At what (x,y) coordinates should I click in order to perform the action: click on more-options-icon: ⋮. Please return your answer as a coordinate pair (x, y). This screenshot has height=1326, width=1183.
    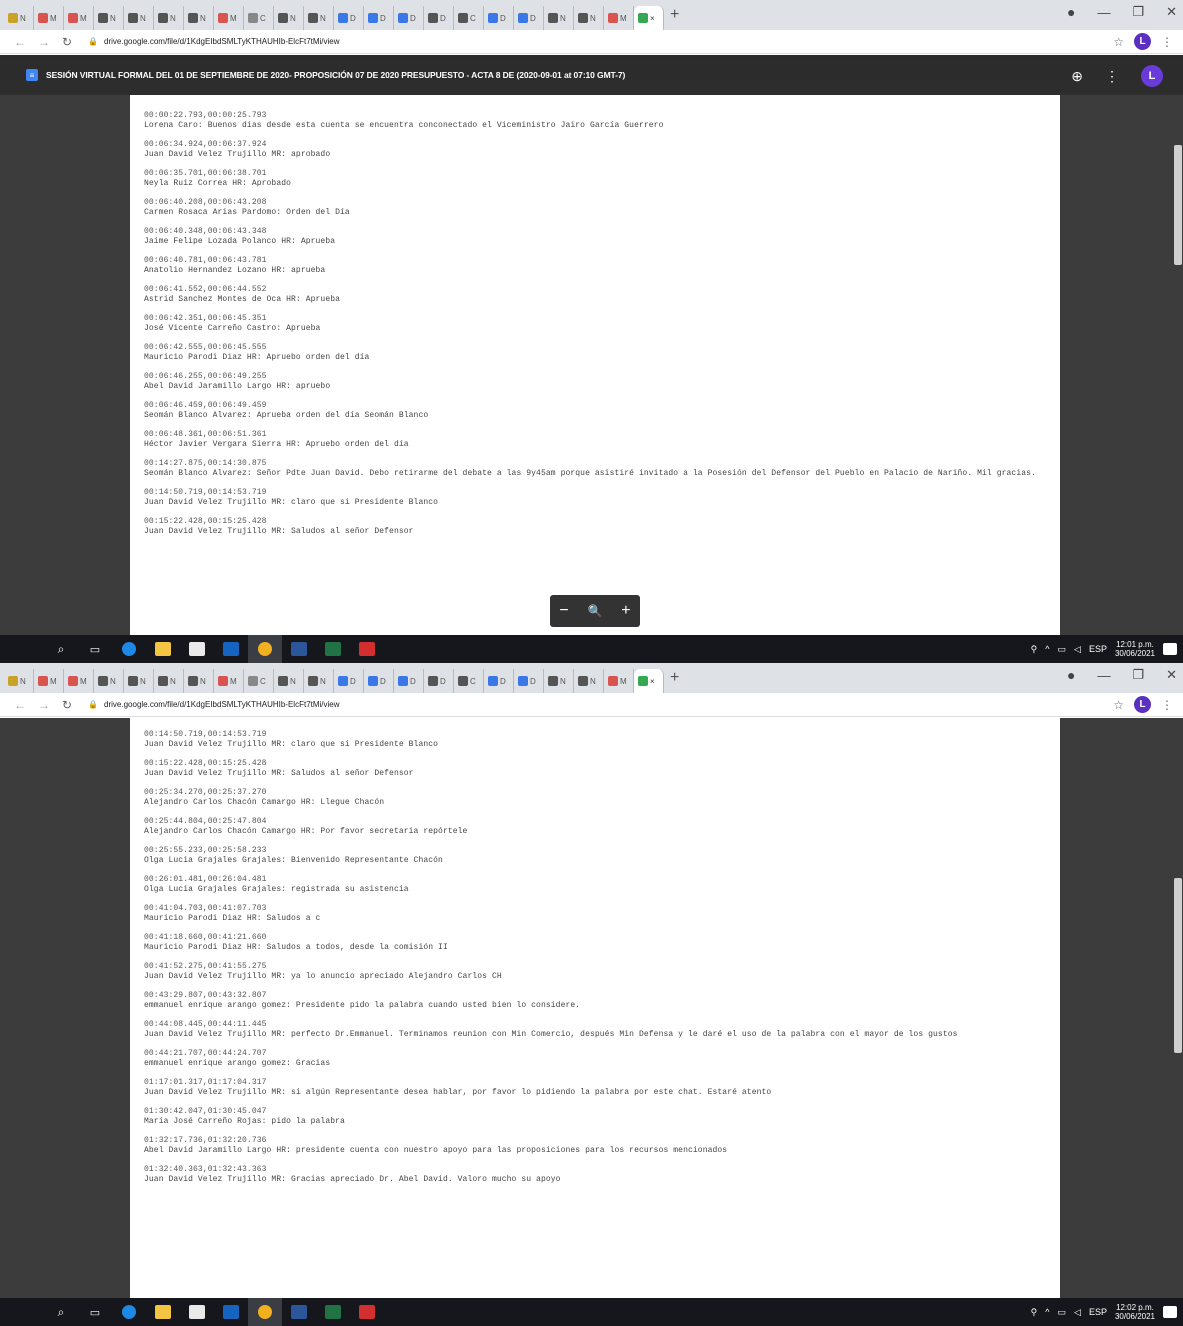
    Looking at the image, I should click on (1112, 76).